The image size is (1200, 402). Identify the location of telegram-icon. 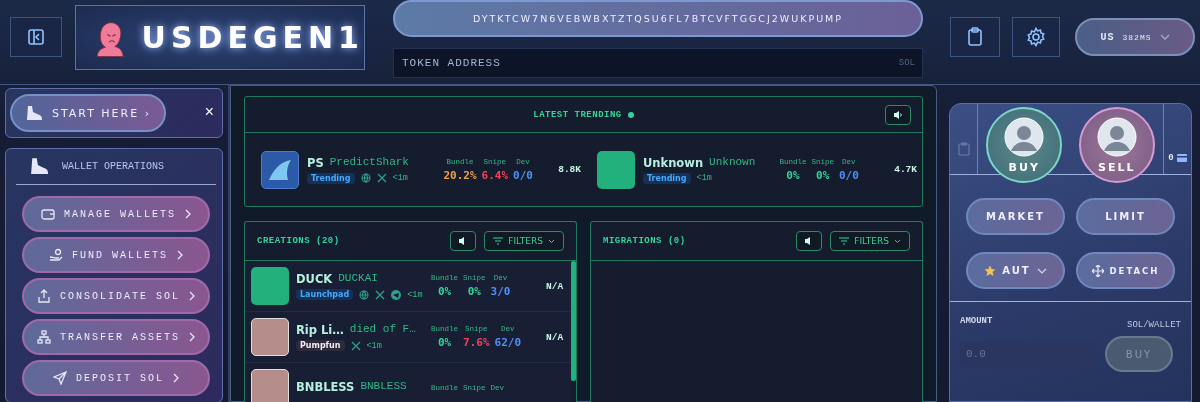
(396, 294).